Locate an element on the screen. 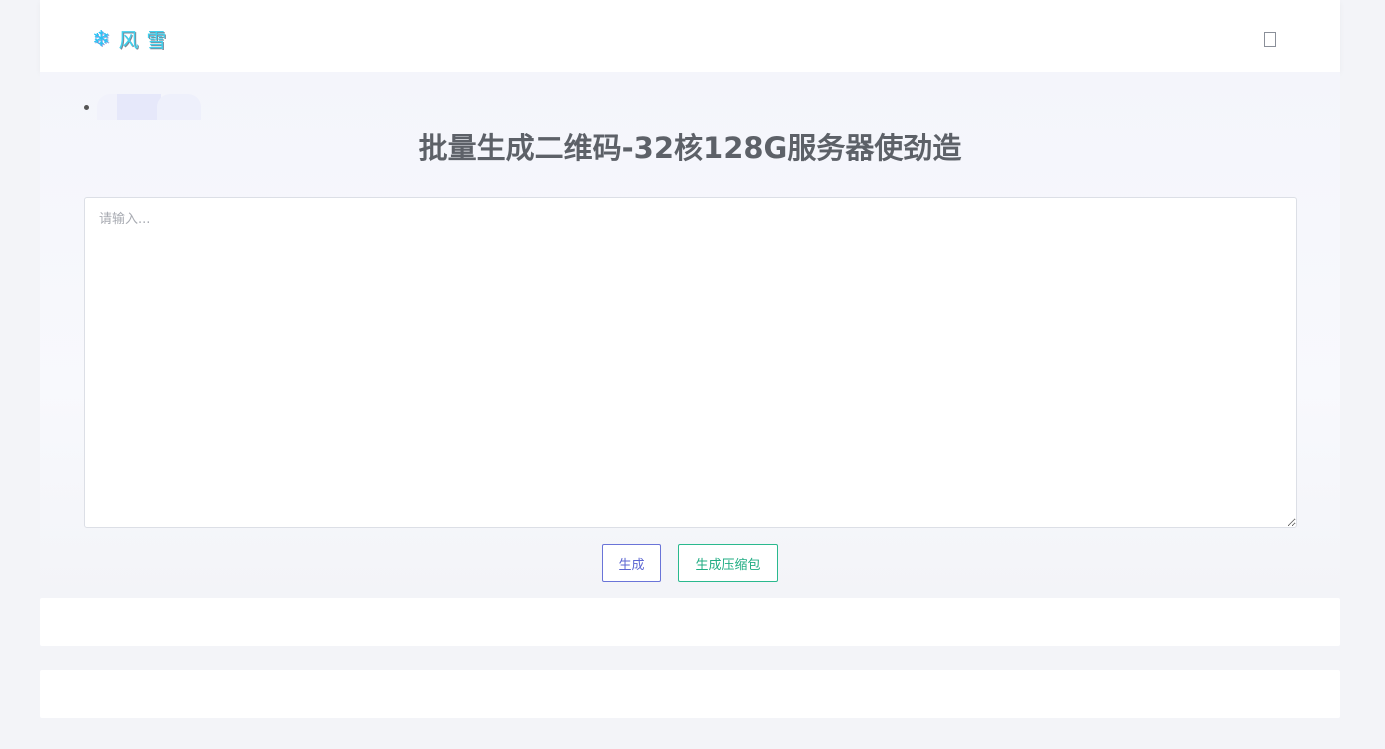 The width and height of the screenshot is (1385, 749). snowflake-icon: ❄ is located at coordinates (101, 39).